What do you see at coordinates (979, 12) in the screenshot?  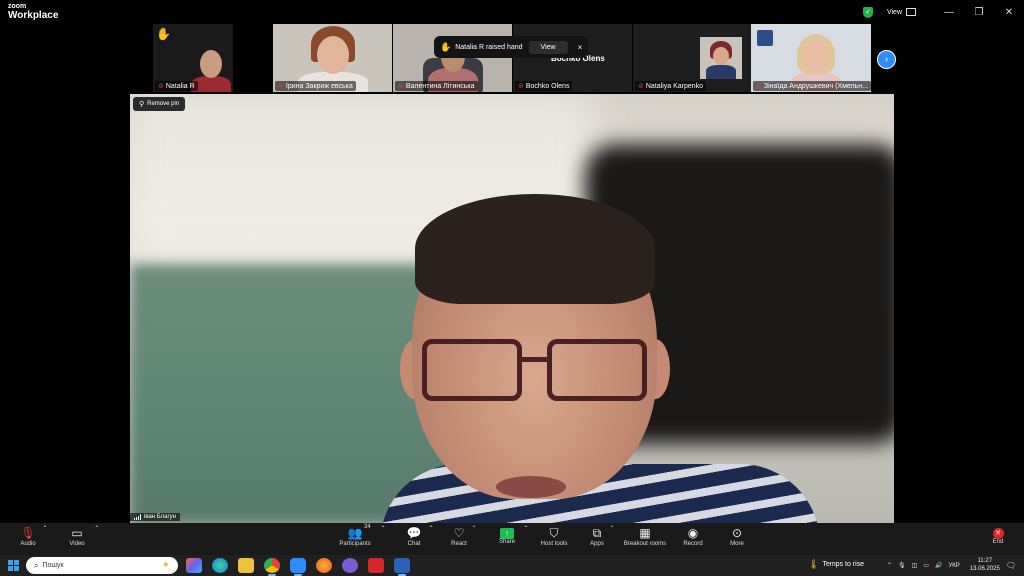 I see `restore-button: ❐` at bounding box center [979, 12].